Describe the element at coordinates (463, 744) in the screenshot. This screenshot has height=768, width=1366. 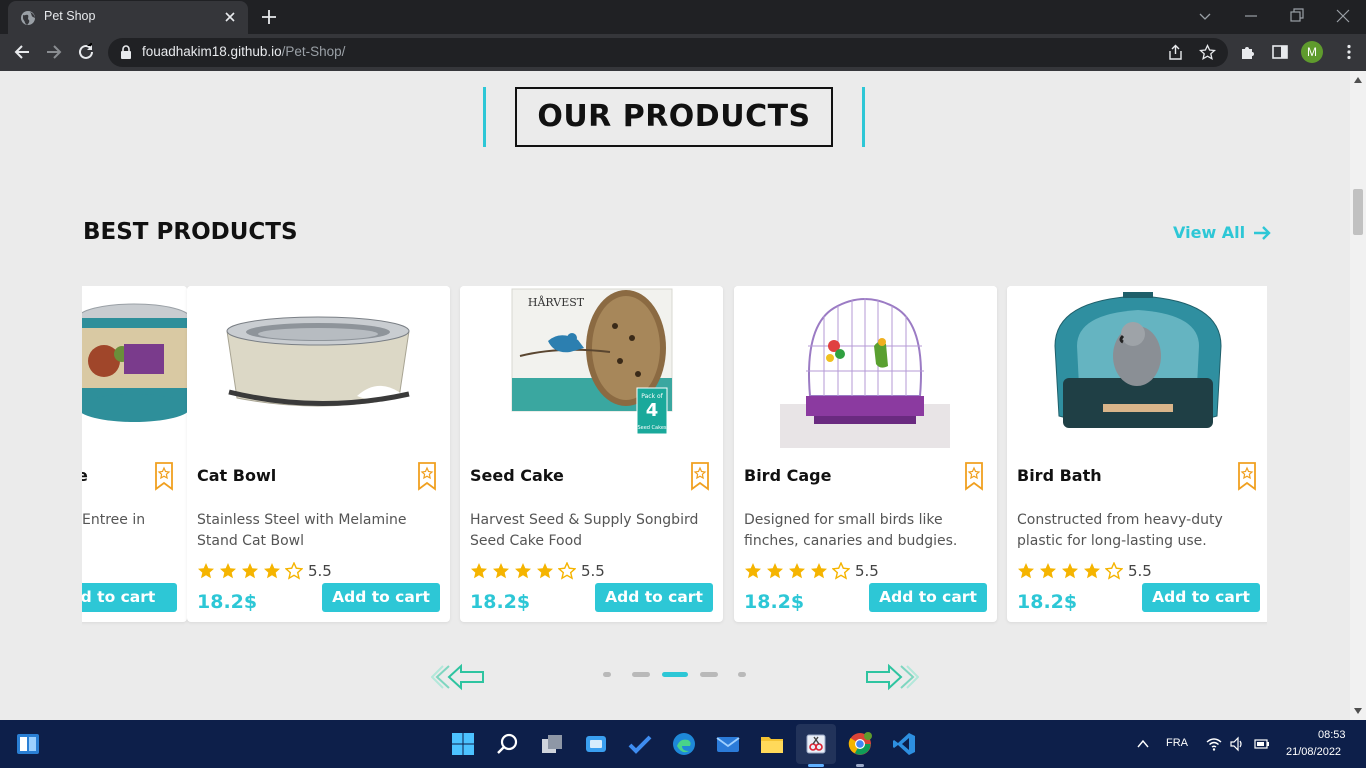
I see `start-icon` at that location.